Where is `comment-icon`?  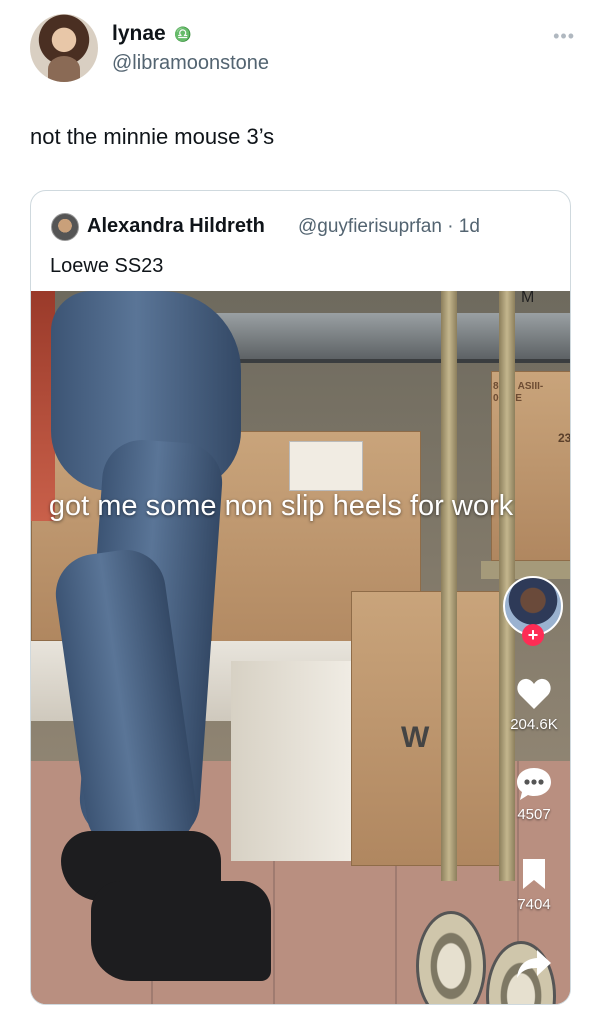
comment-icon is located at coordinates (534, 784).